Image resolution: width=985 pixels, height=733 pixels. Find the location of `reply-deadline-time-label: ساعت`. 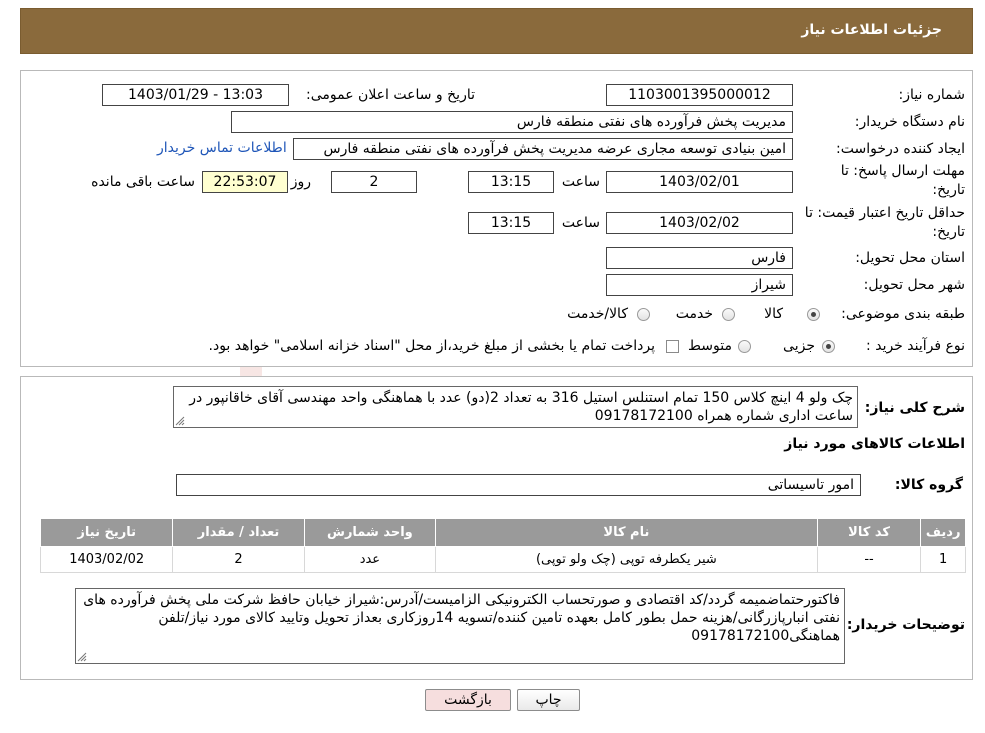

reply-deadline-time-label: ساعت is located at coordinates (580, 182).